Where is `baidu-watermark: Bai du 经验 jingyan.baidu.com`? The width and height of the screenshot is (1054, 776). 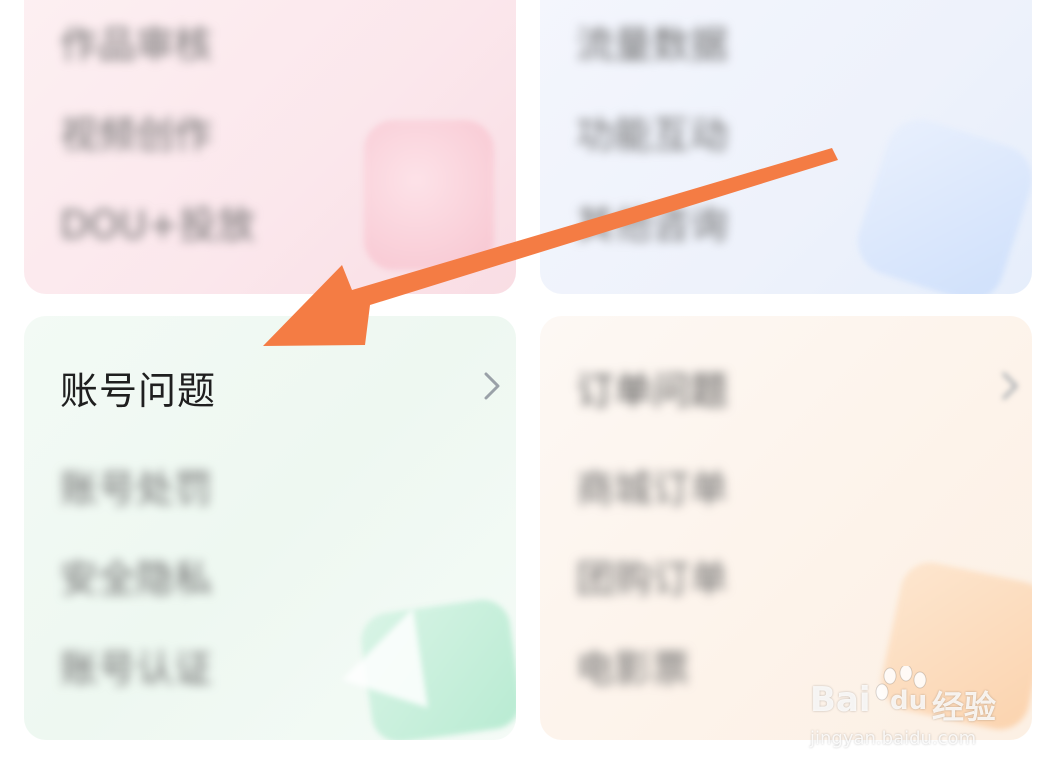
baidu-watermark: Bai du 经验 jingyan.baidu.com is located at coordinates (913, 716).